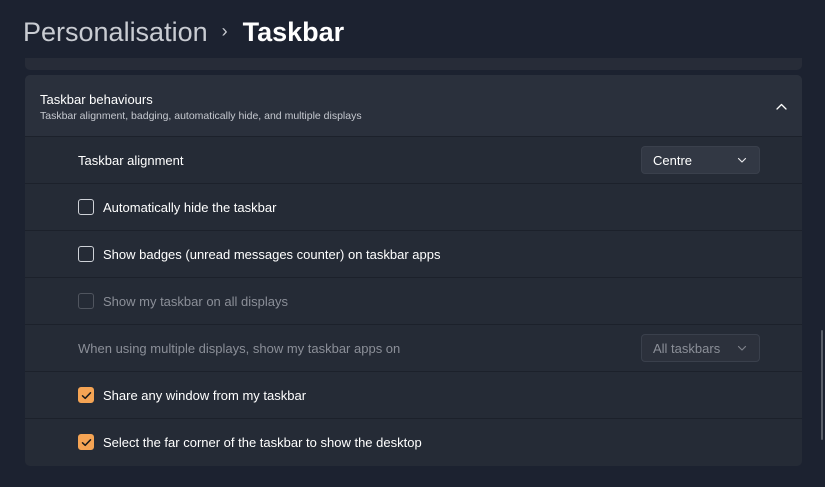 This screenshot has width=825, height=487. Describe the element at coordinates (195, 301) in the screenshot. I see `all-displays-label: Show my taskbar on all displays` at that location.